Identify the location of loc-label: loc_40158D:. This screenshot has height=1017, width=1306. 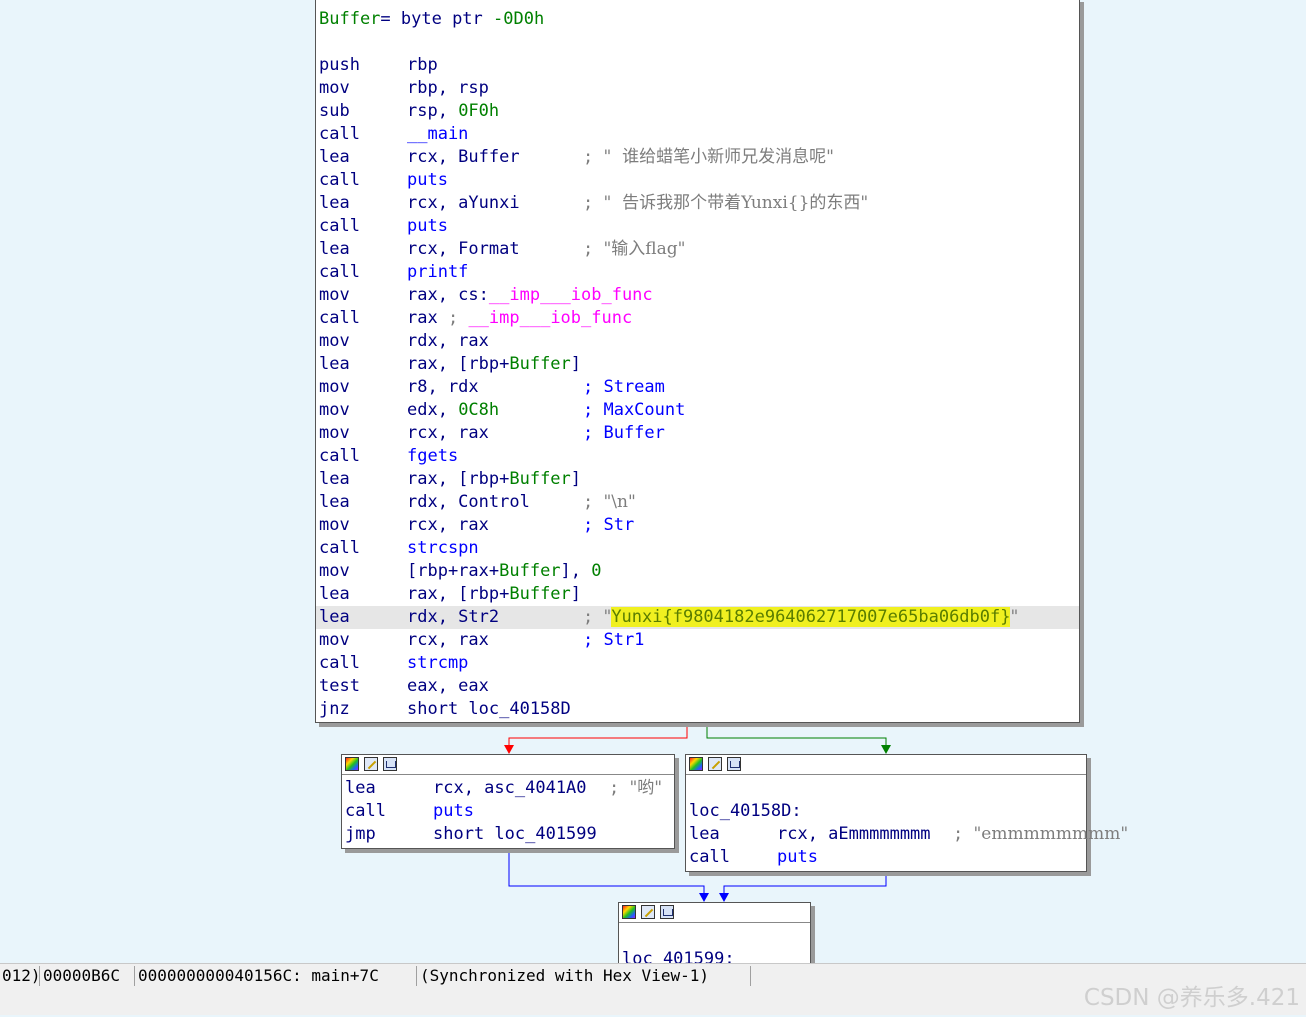
(745, 811).